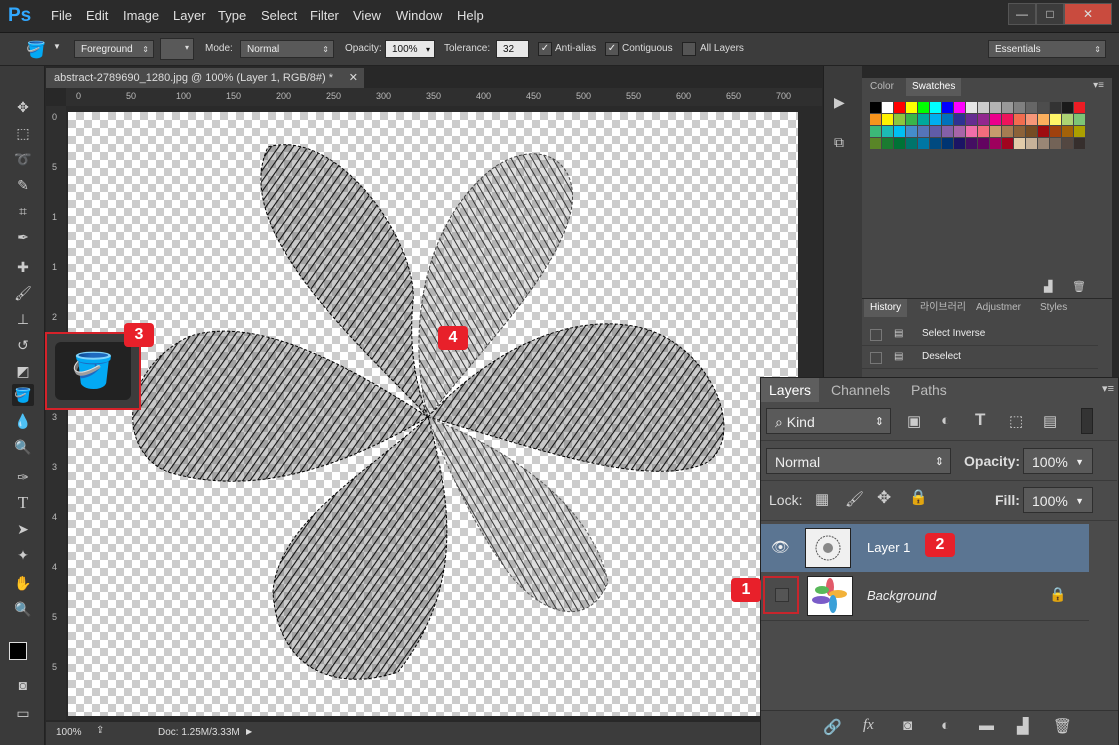  I want to click on tab-paths: Paths, so click(929, 390).